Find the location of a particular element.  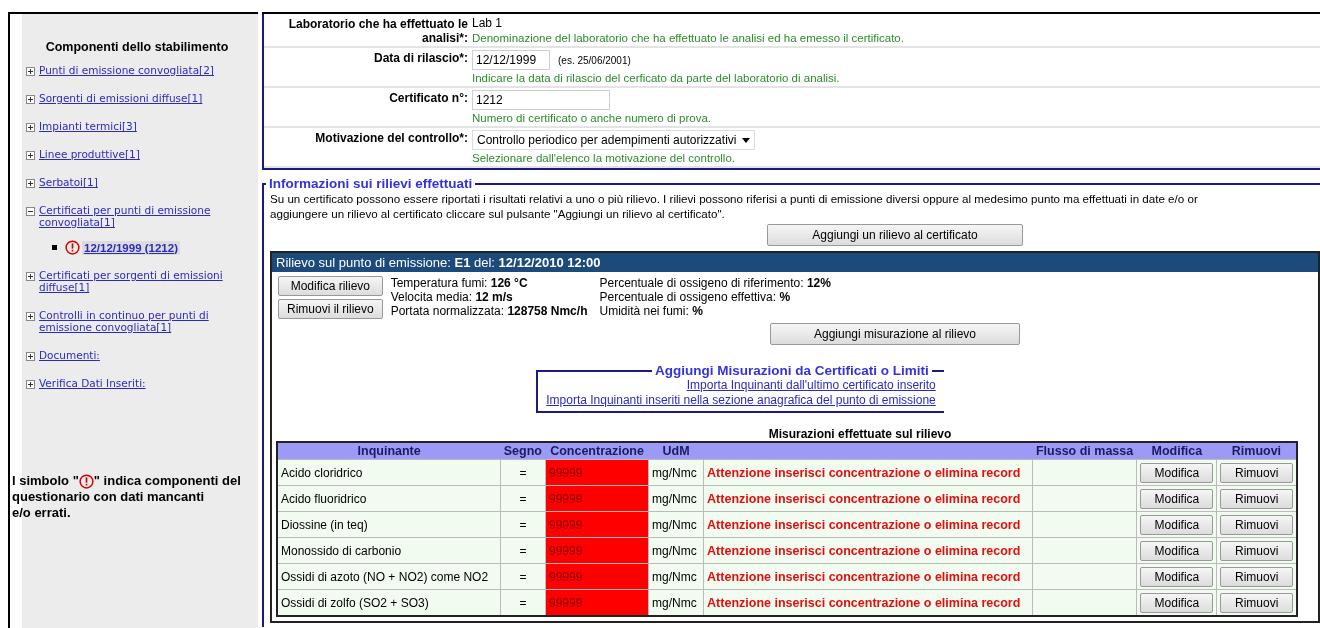

remove-rilievo-button: Rimuovi il rilievo is located at coordinates (330, 309).